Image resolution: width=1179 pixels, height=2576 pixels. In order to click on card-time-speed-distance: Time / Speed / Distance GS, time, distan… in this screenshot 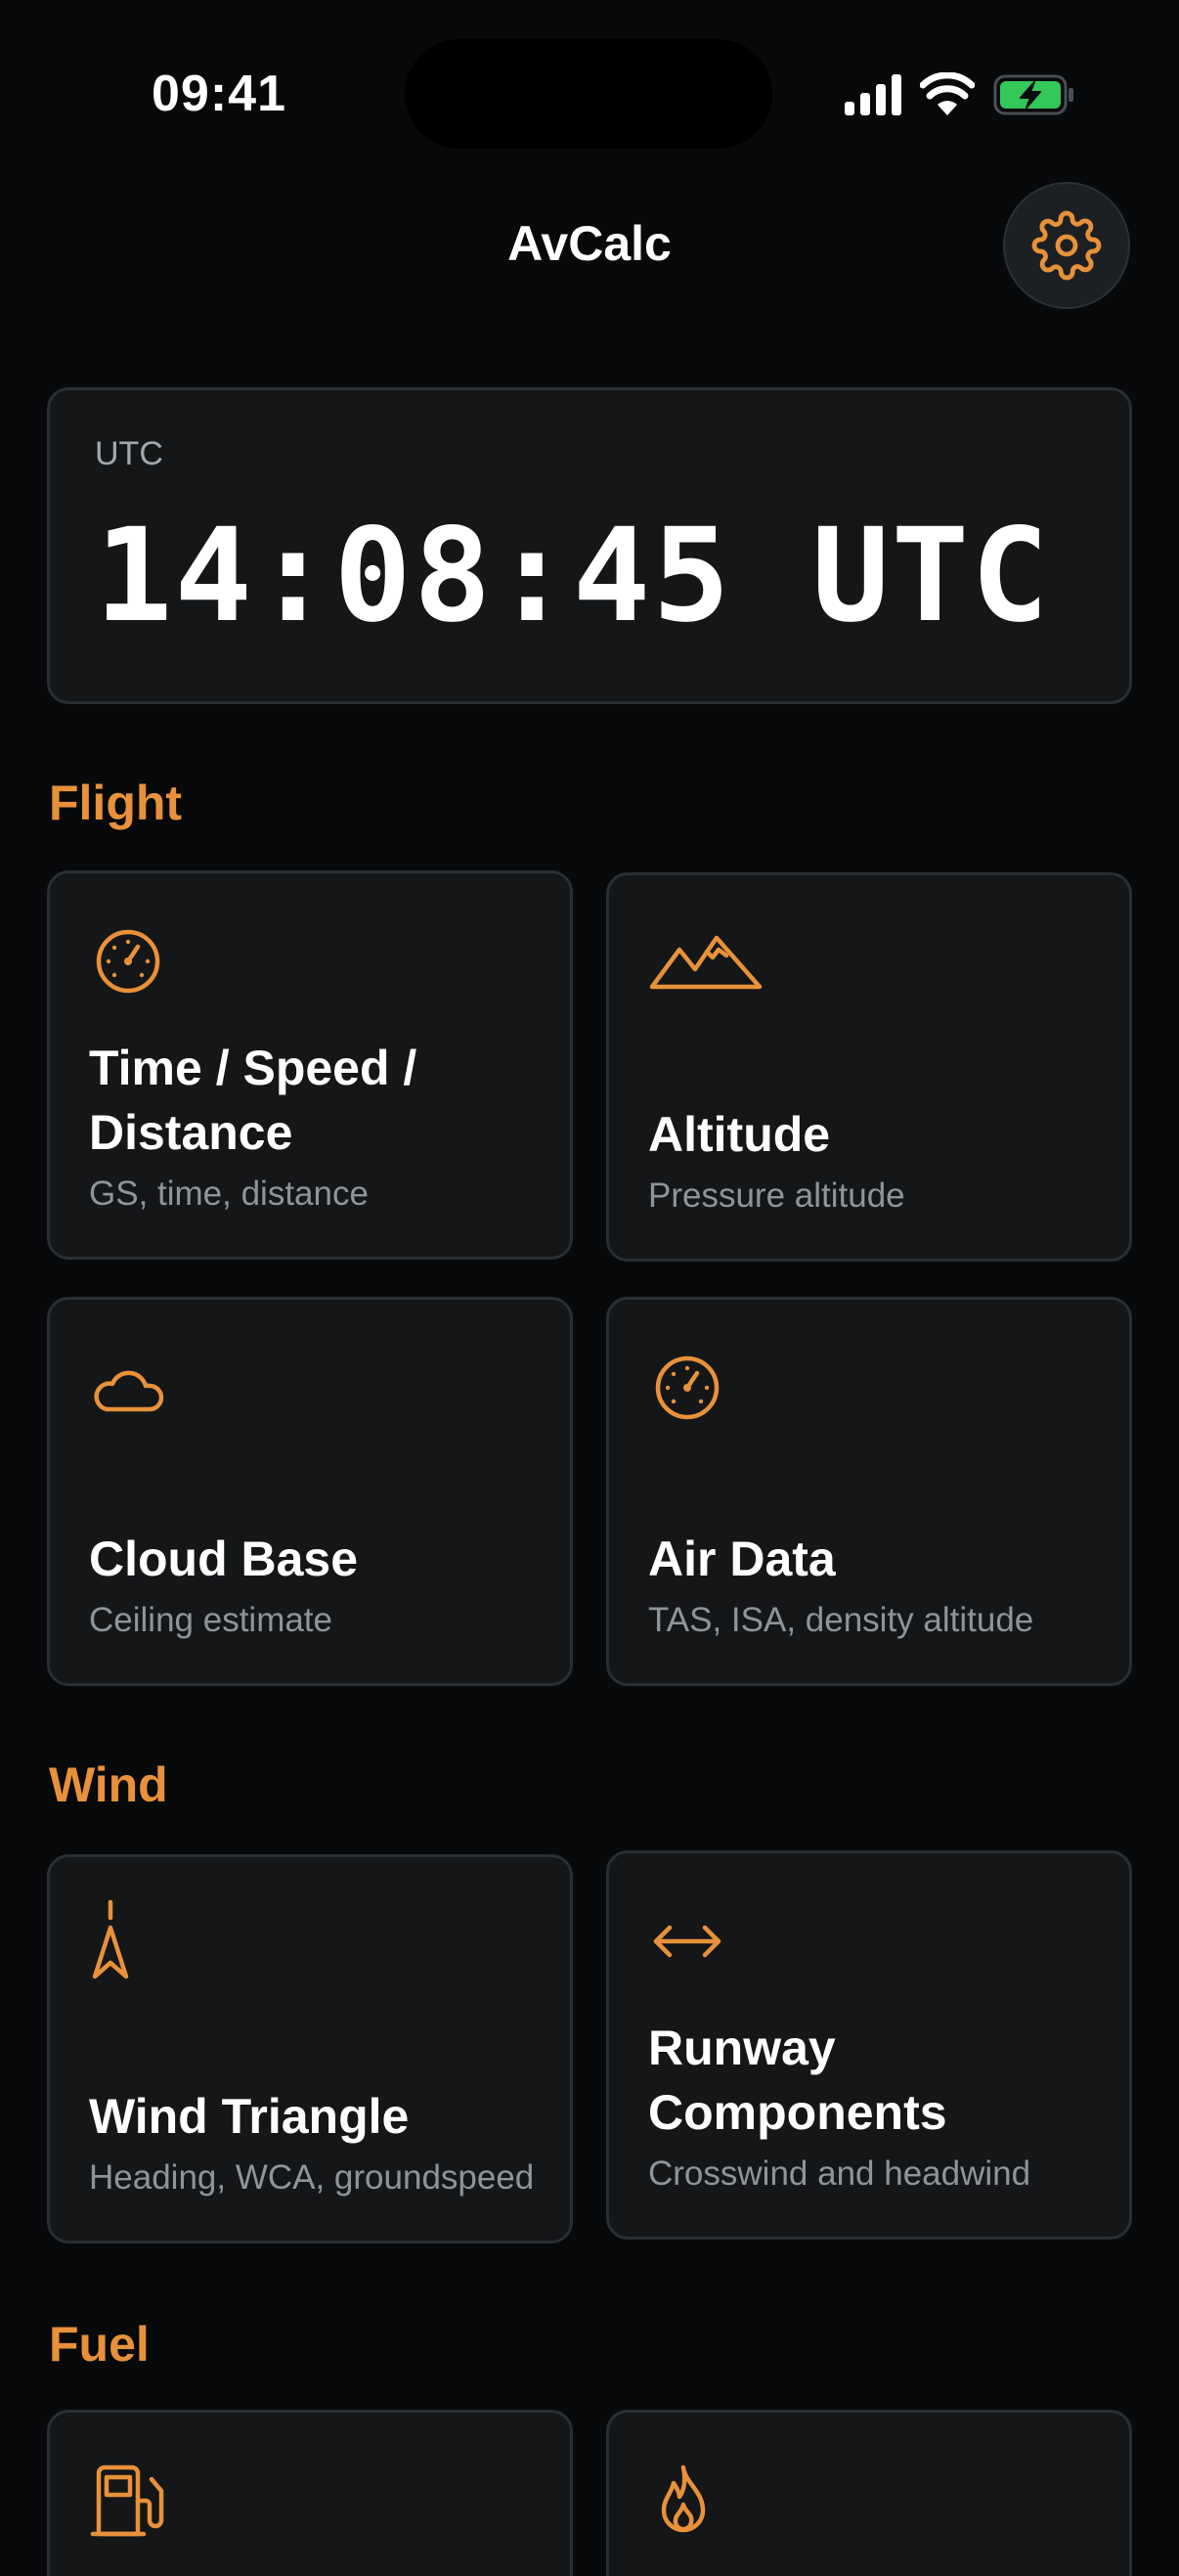, I will do `click(310, 1065)`.